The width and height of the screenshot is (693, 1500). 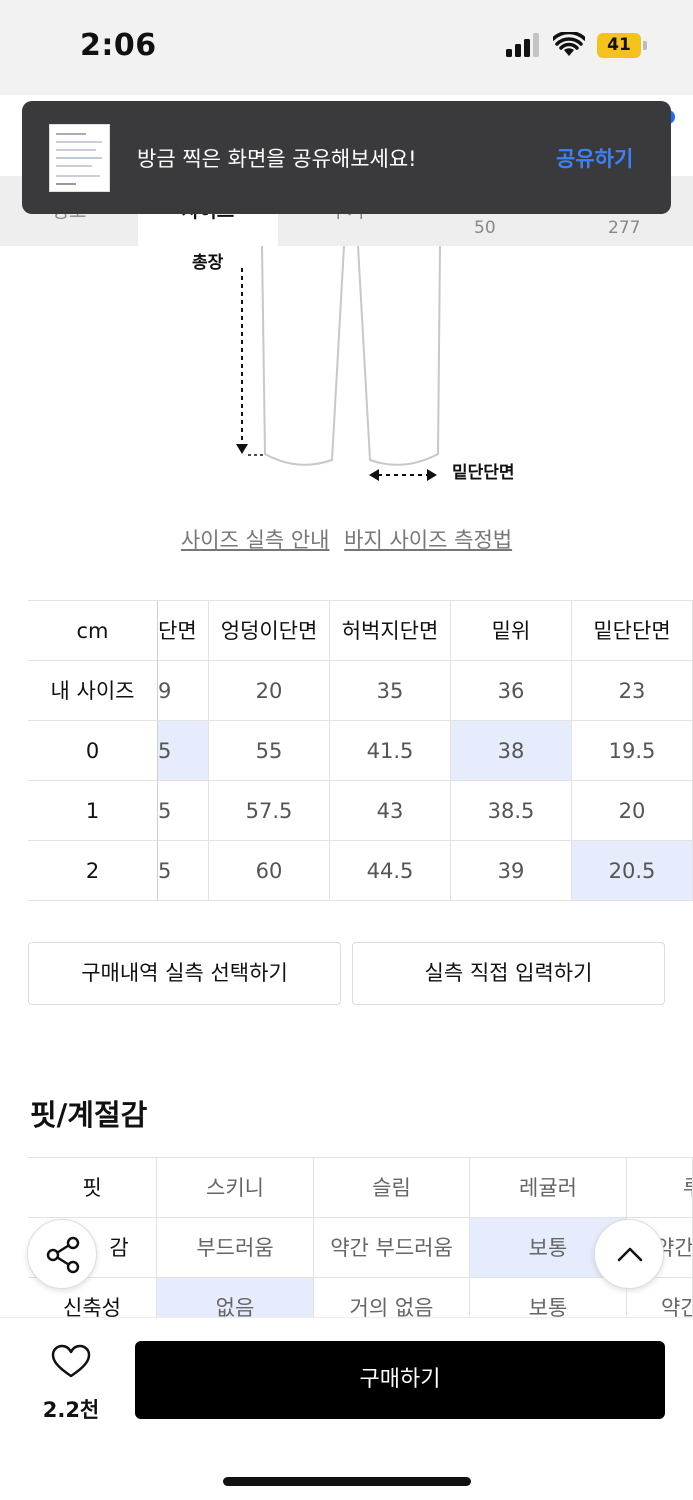 I want to click on row-label-my-size: 내 사이즈, so click(x=93, y=691).